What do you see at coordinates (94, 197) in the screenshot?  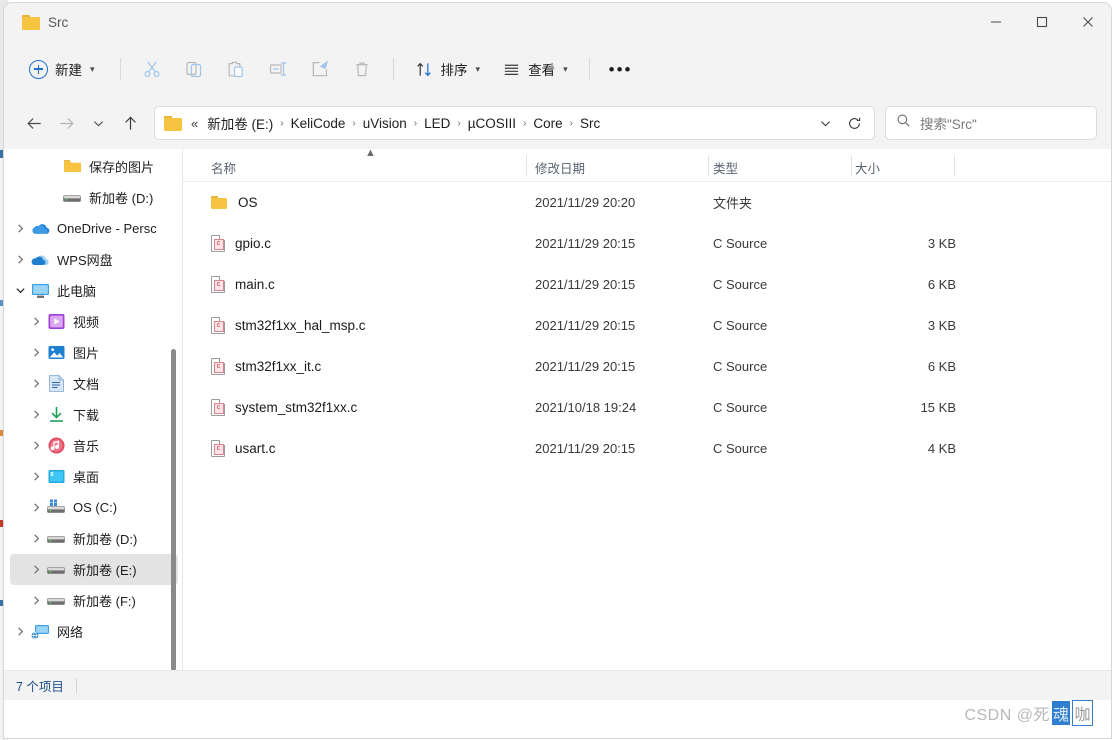 I see `sidebar-item-1: 新加卷 (D:)` at bounding box center [94, 197].